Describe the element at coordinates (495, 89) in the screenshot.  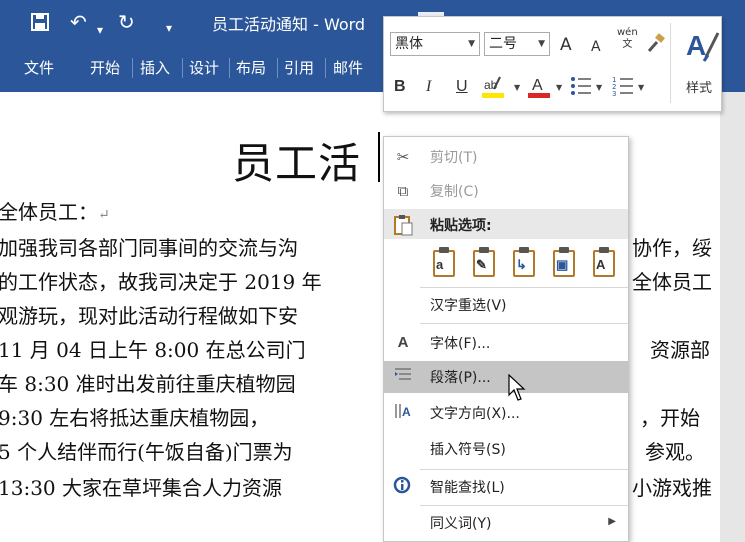
I see `highlight-icon: ab` at that location.